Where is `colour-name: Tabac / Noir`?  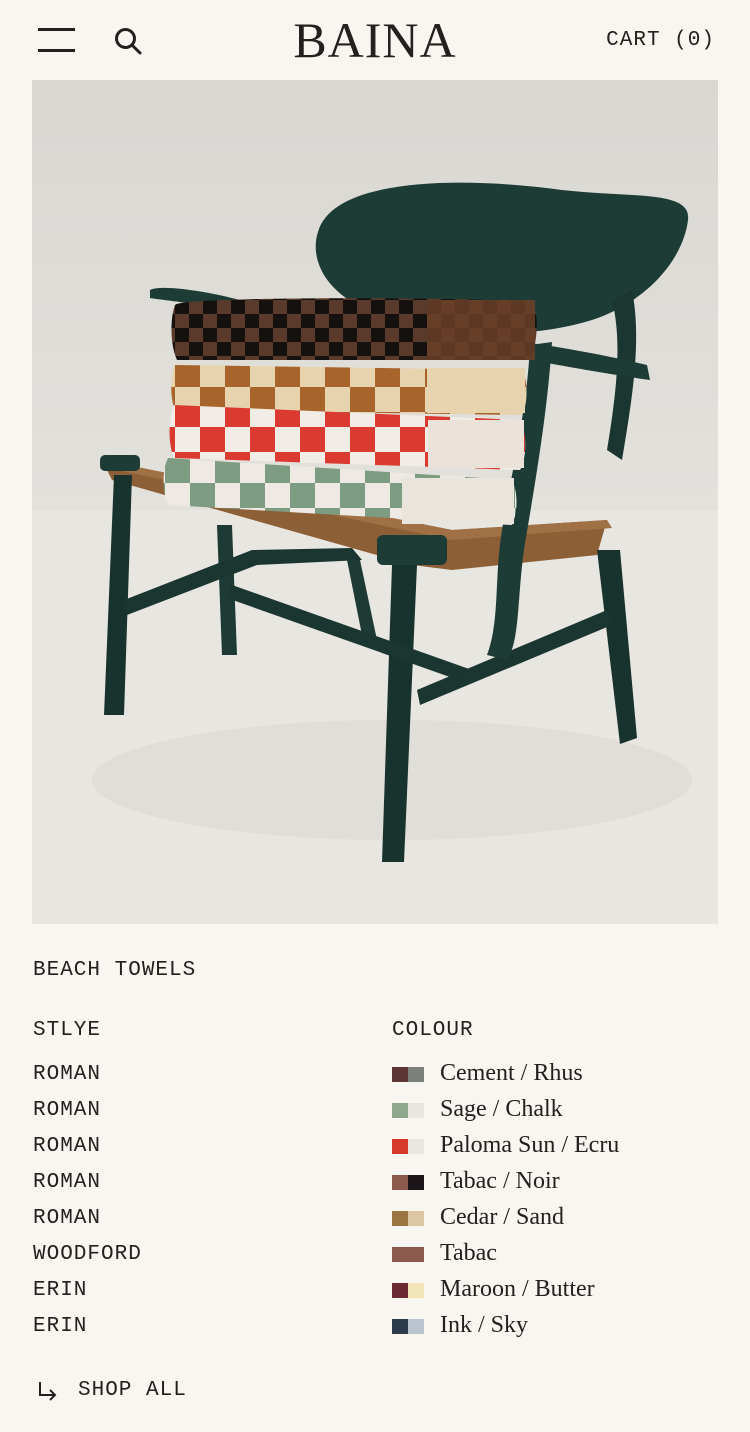 colour-name: Tabac / Noir is located at coordinates (500, 1181).